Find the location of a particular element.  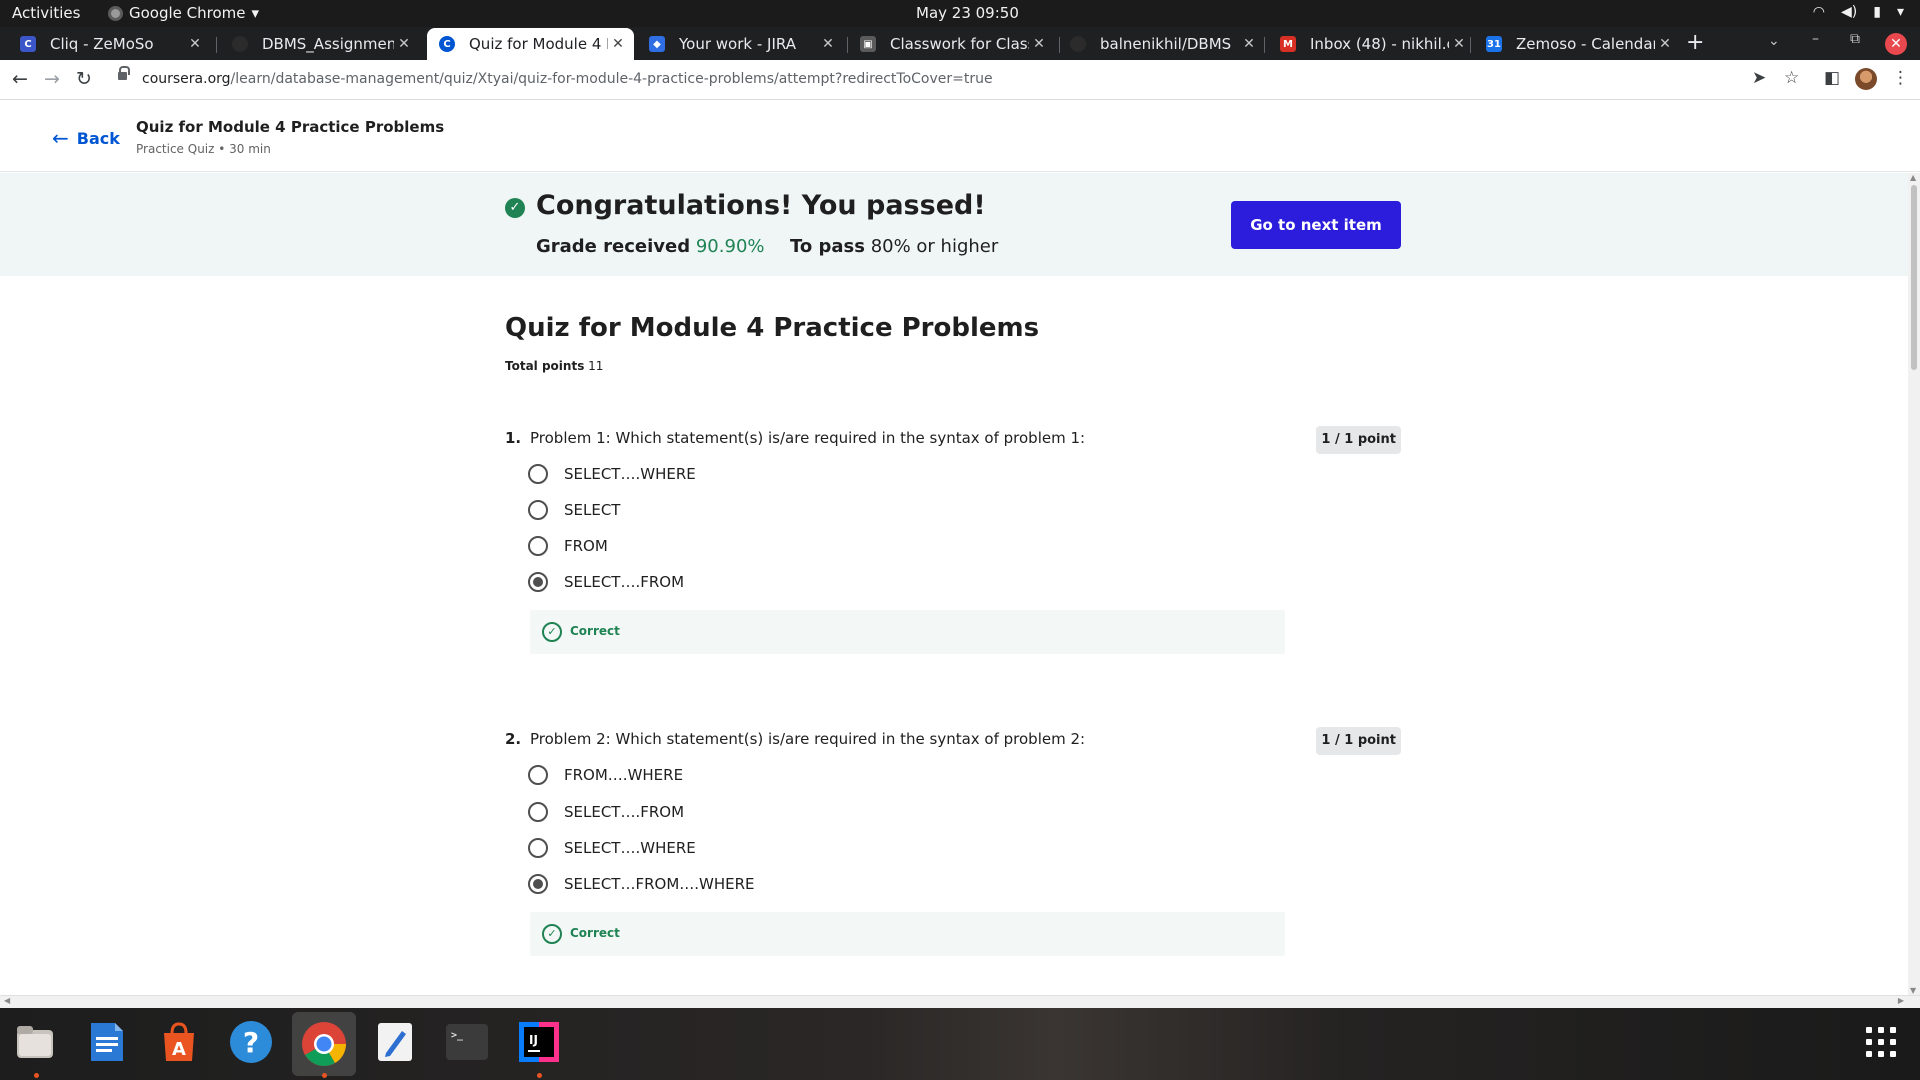

horizontal-scrollbar: ◀ ▶ is located at coordinates (960, 1001).